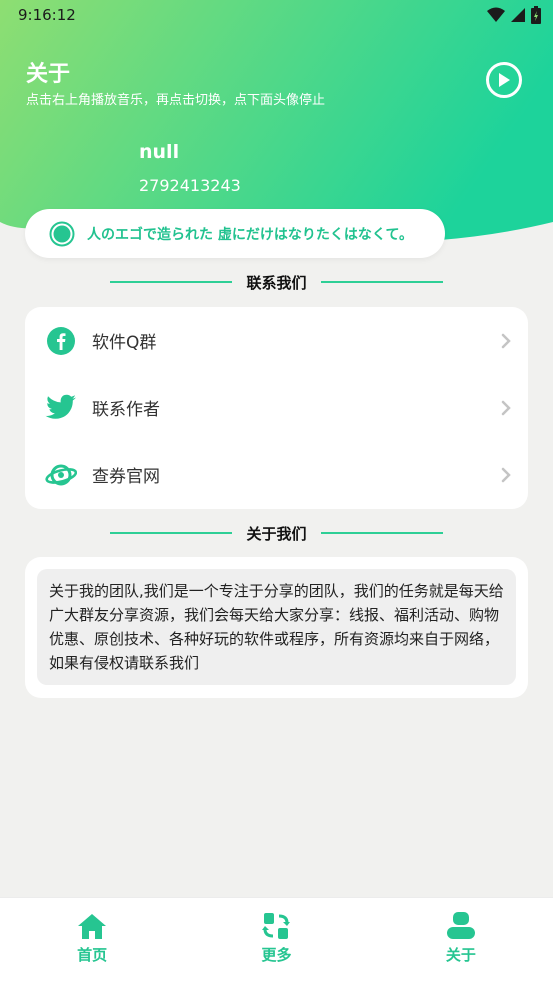 Image resolution: width=553 pixels, height=984 pixels. Describe the element at coordinates (496, 14) in the screenshot. I see `wifi-icon` at that location.